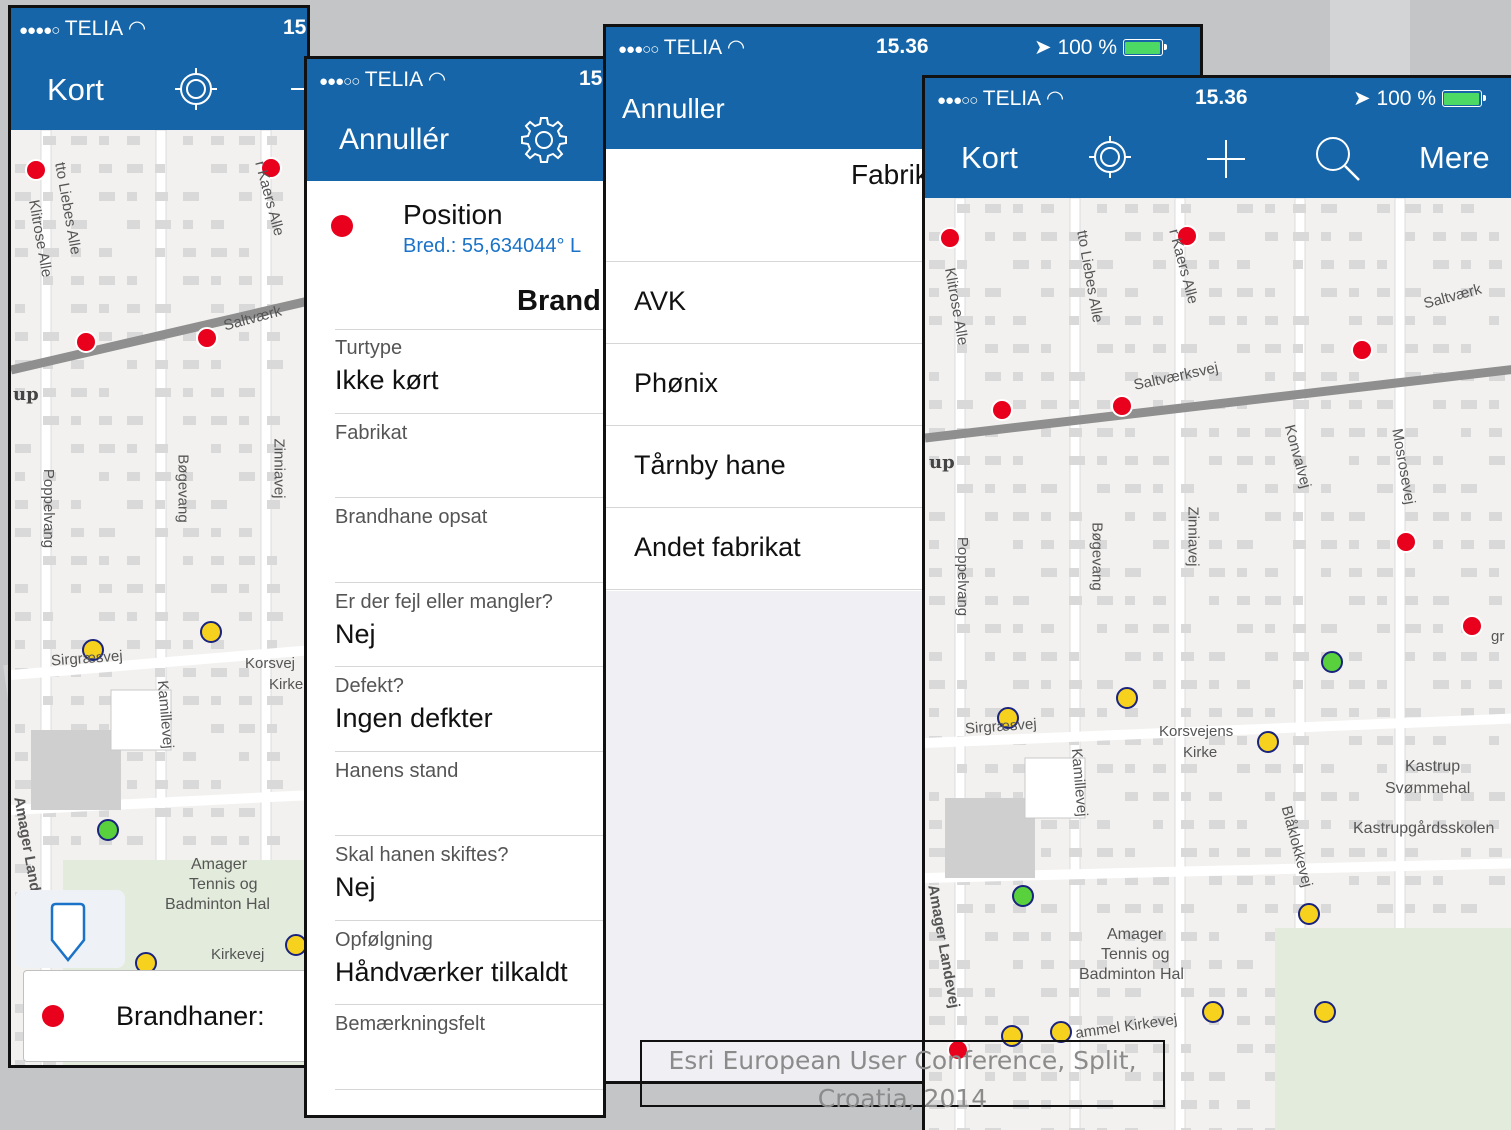  What do you see at coordinates (591, 78) in the screenshot?
I see `clock: 15.36` at bounding box center [591, 78].